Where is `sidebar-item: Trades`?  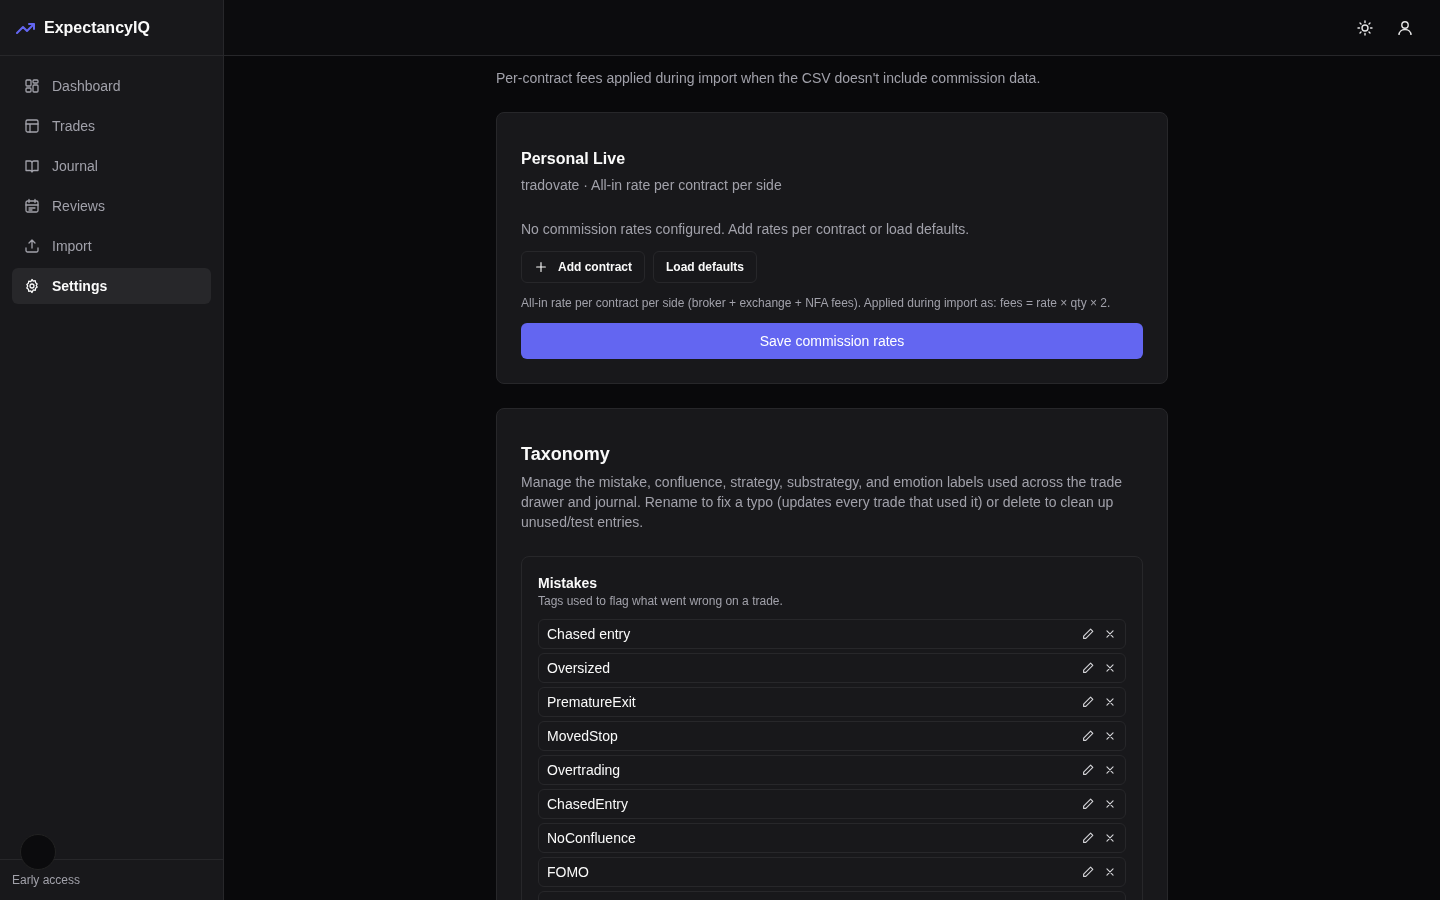
sidebar-item: Trades is located at coordinates (111, 126).